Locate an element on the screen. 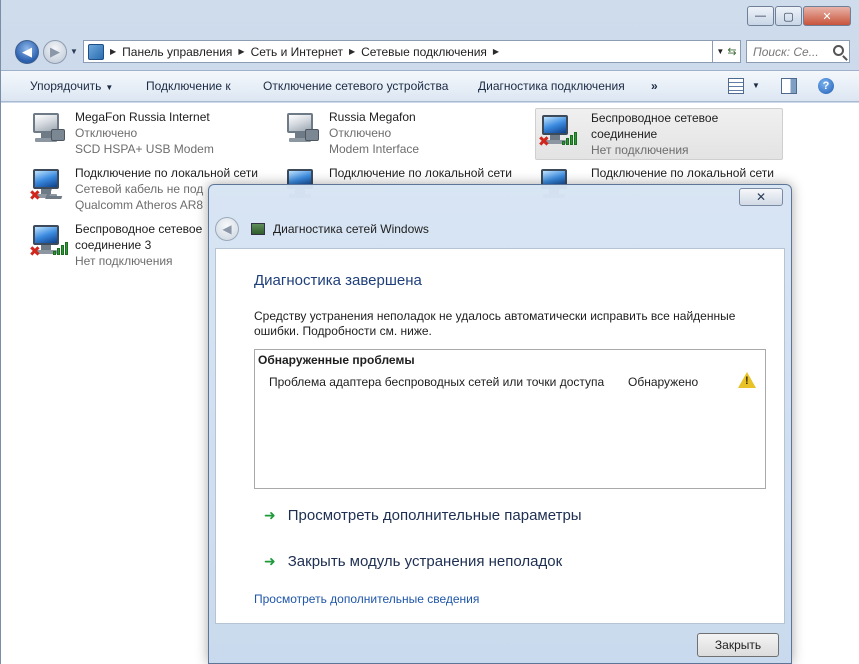 Image resolution: width=859 pixels, height=664 pixels. close-troubleshooter-label: Закрыть модуль устранения неполадок is located at coordinates (425, 561).